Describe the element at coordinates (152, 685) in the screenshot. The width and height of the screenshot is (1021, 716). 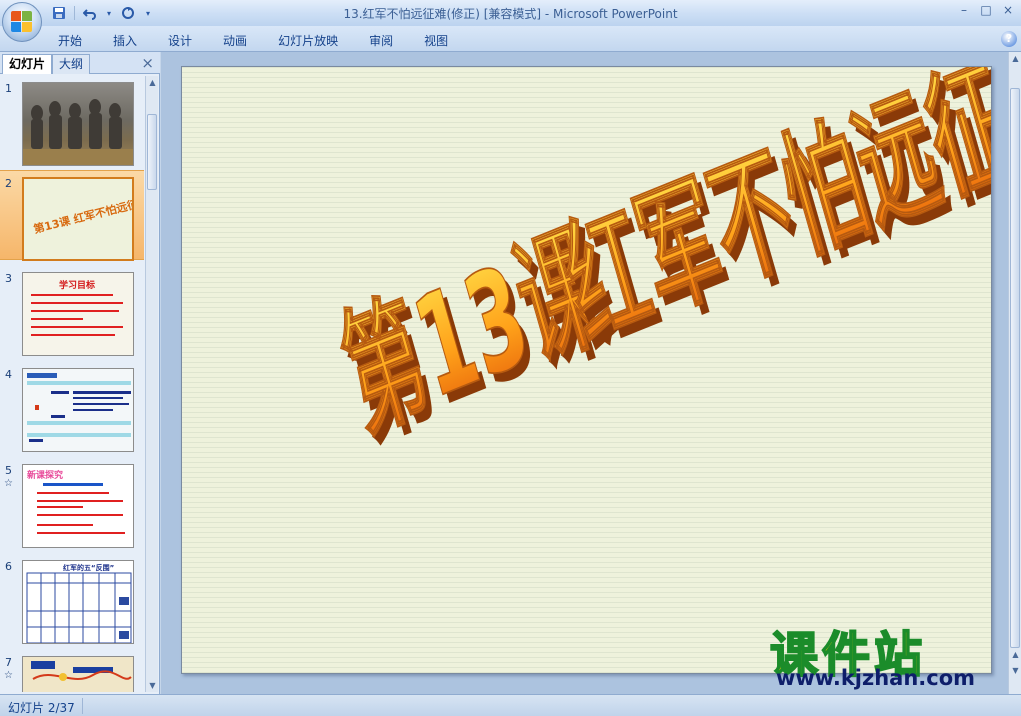
I see `scroll-down-icon: ▼` at that location.